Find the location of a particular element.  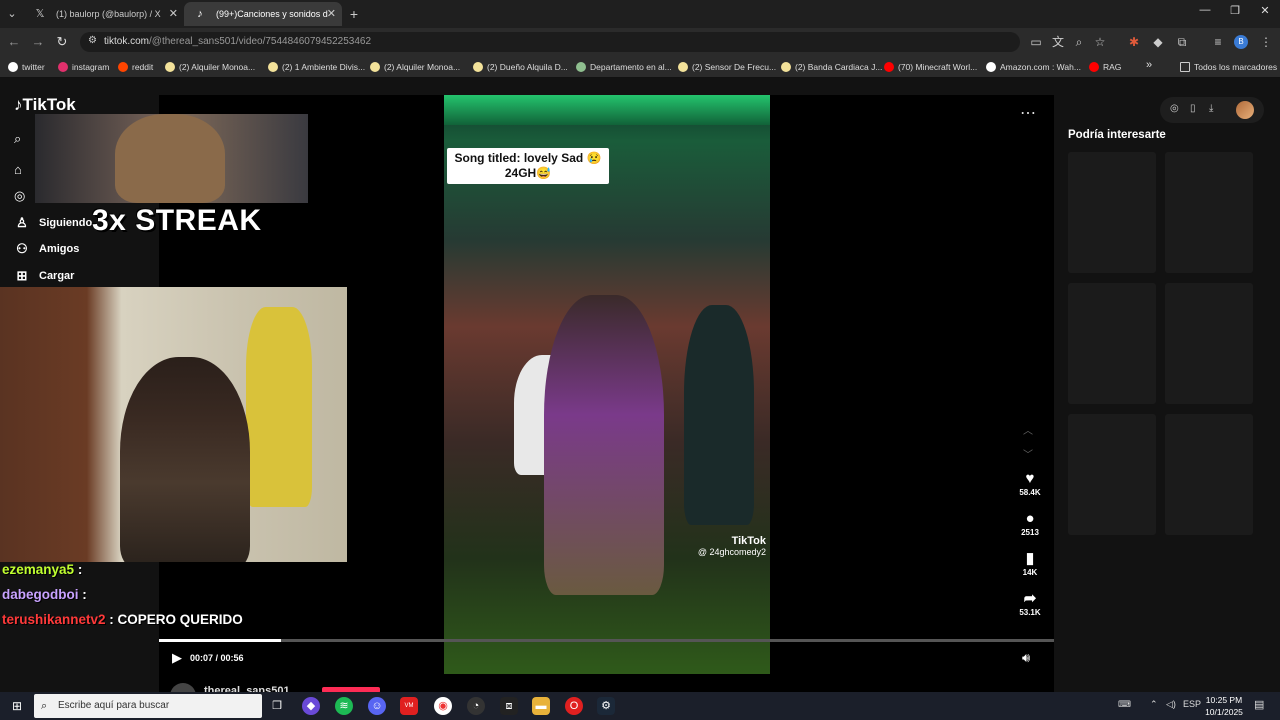

progress-bar is located at coordinates (606, 640).